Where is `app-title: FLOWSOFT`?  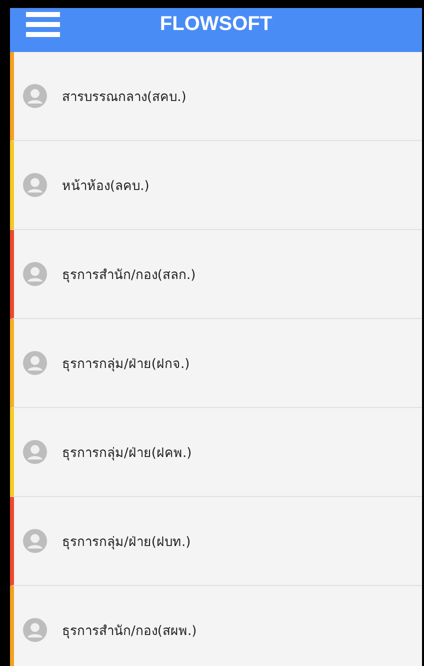 app-title: FLOWSOFT is located at coordinates (216, 24).